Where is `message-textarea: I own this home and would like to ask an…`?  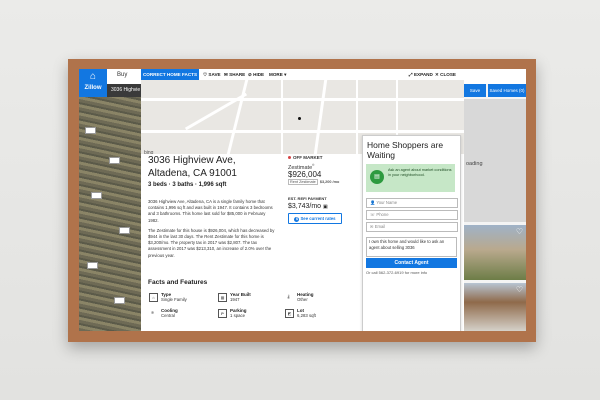
message-textarea: I own this home and would like to ask an… is located at coordinates (411, 247).